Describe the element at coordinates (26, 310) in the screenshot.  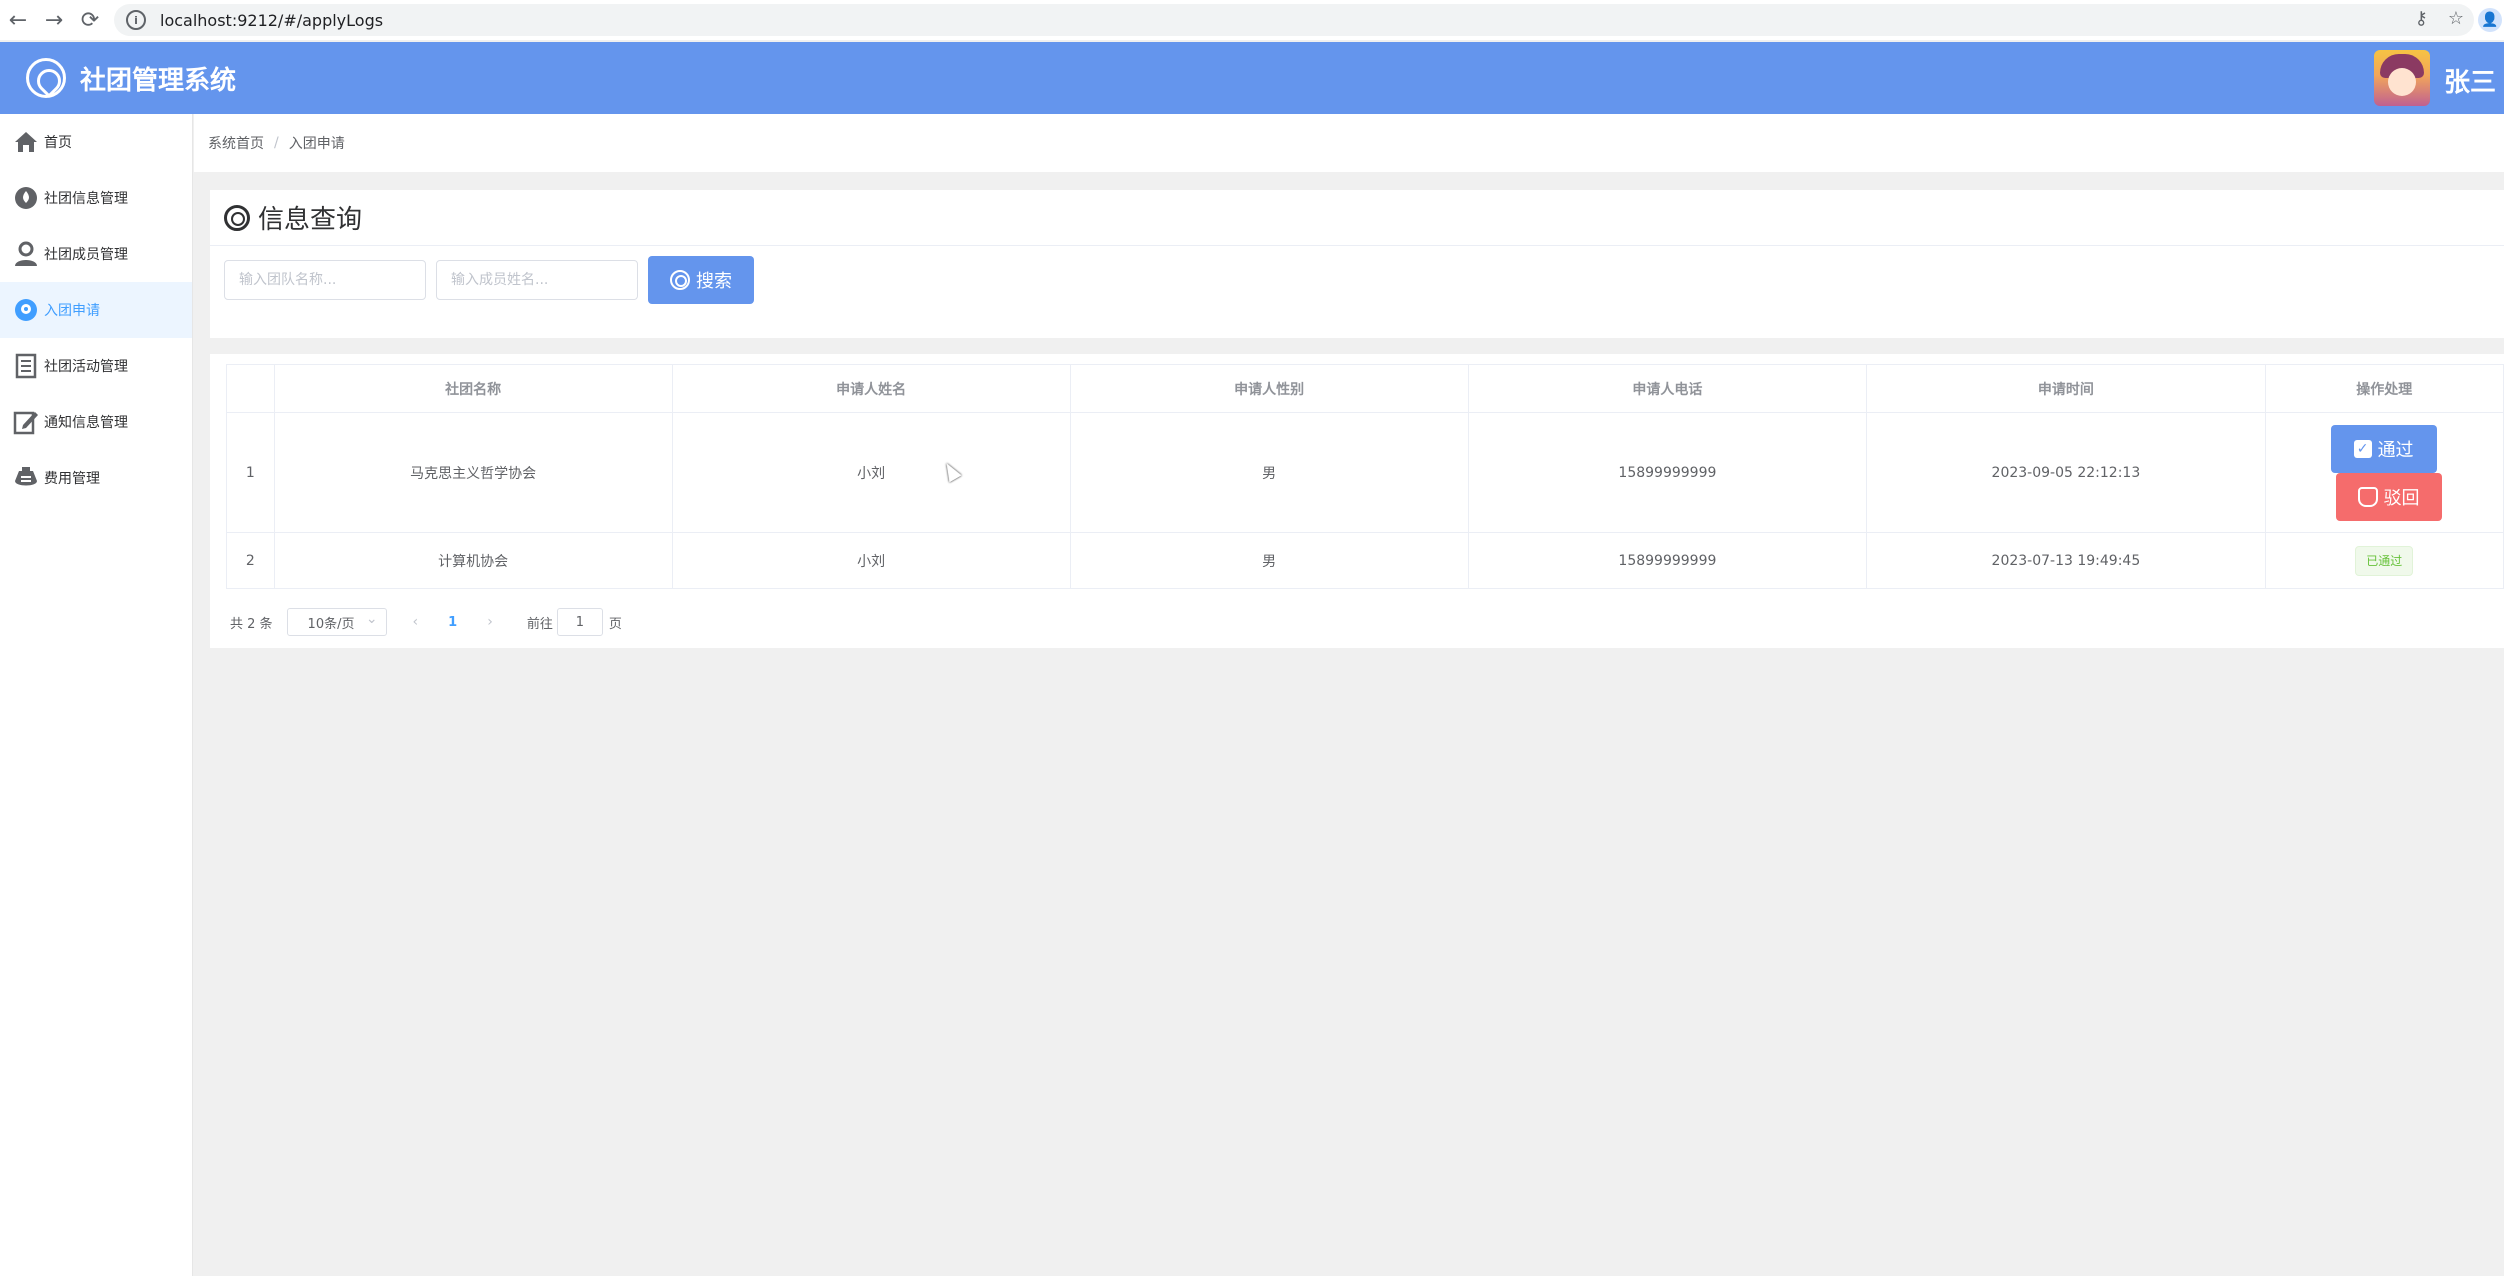
I see `location-icon` at that location.